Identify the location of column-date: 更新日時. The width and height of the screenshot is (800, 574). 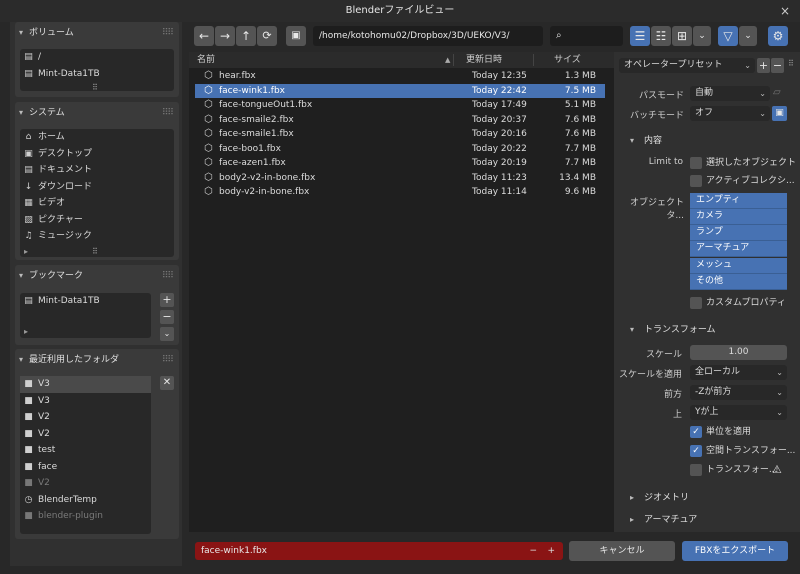
(484, 60).